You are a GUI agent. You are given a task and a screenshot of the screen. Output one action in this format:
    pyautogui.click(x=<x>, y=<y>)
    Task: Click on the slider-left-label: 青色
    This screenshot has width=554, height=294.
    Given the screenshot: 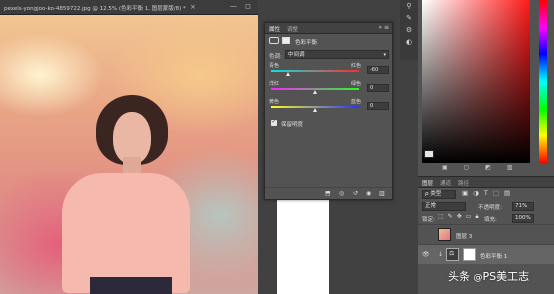 What is the action you would take?
    pyautogui.click(x=274, y=66)
    